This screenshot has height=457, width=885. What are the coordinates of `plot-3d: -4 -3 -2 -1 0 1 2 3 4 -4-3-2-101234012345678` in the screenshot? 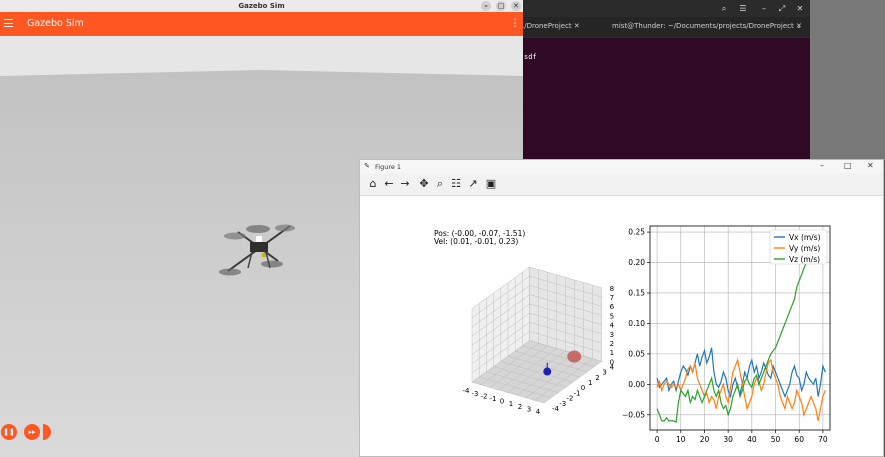 It's located at (520, 337).